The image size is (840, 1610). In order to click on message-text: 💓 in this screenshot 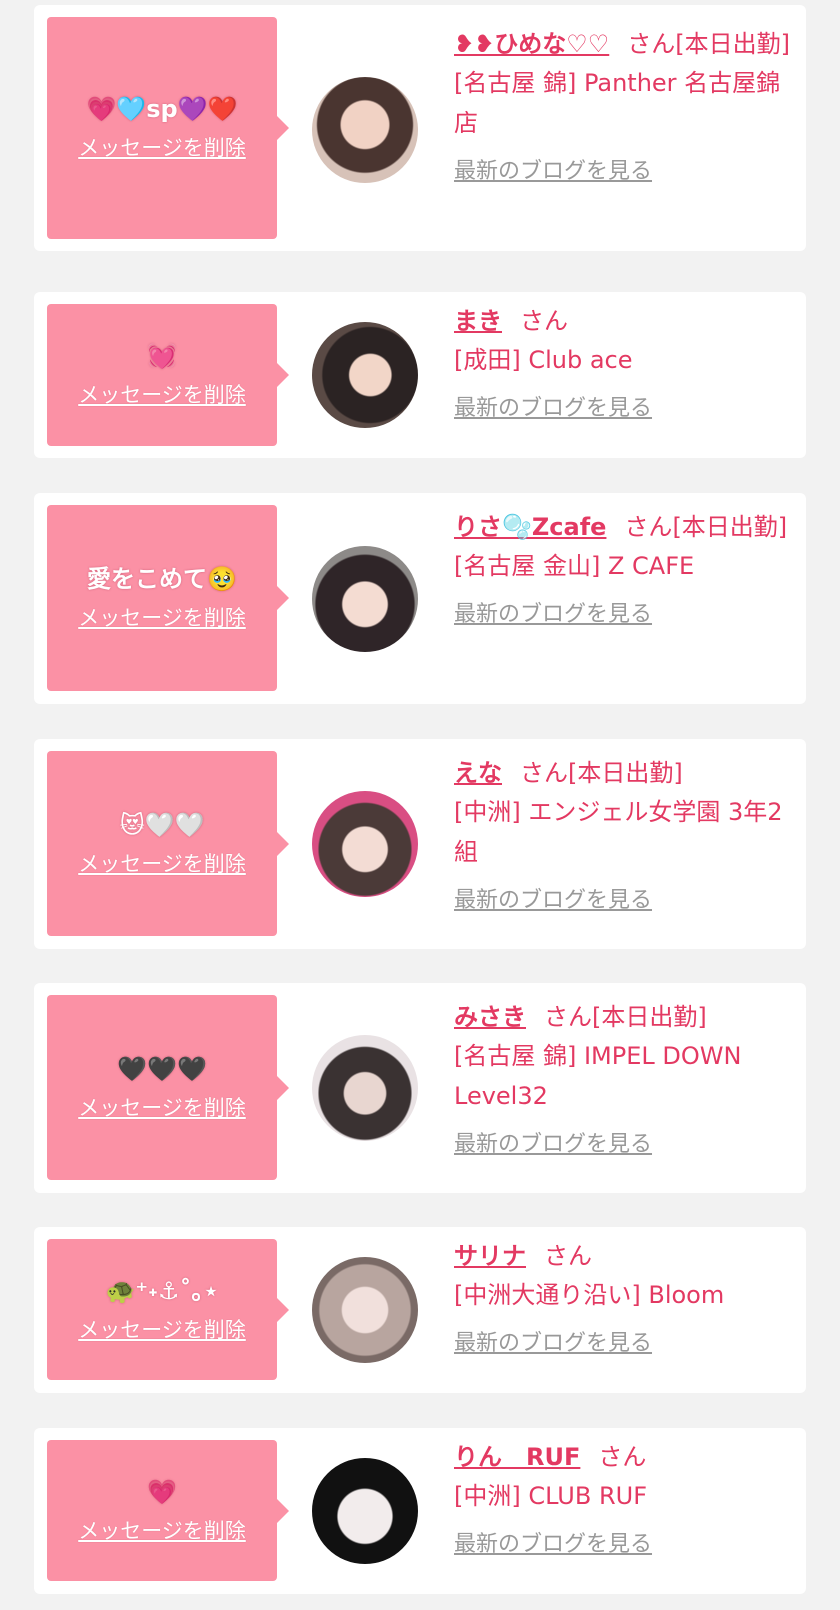, I will do `click(162, 356)`.